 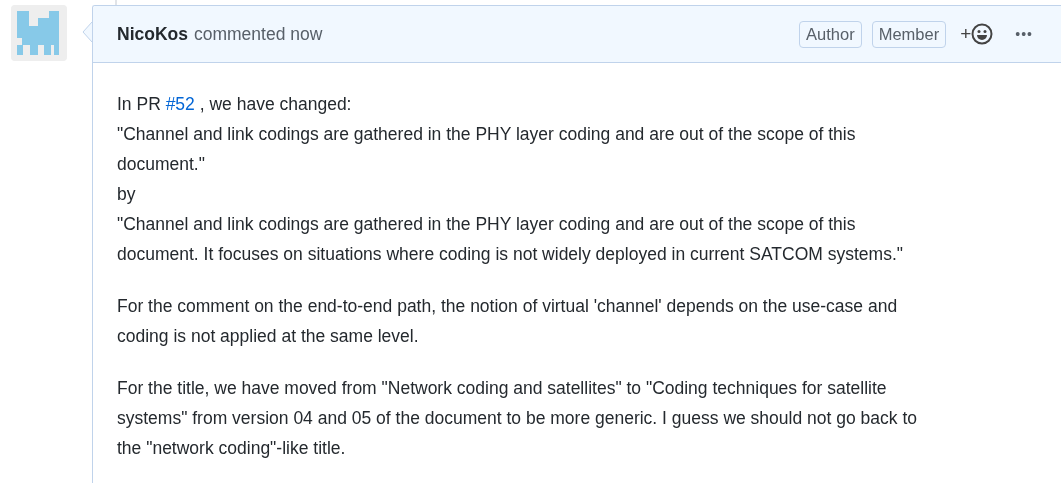 What do you see at coordinates (517, 418) in the screenshot?
I see `comment-paragraph: For the title, we have moved from "Network coding and satellites" to "Coding techniques for satellite systems" from version 04 and 05 of the document to be more generic. I guess we should not go back to the "network coding"-like title.` at bounding box center [517, 418].